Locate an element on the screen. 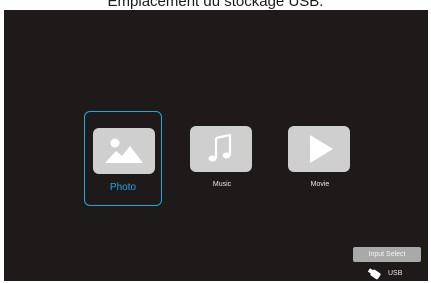  tile-music: Music is located at coordinates (222, 160).